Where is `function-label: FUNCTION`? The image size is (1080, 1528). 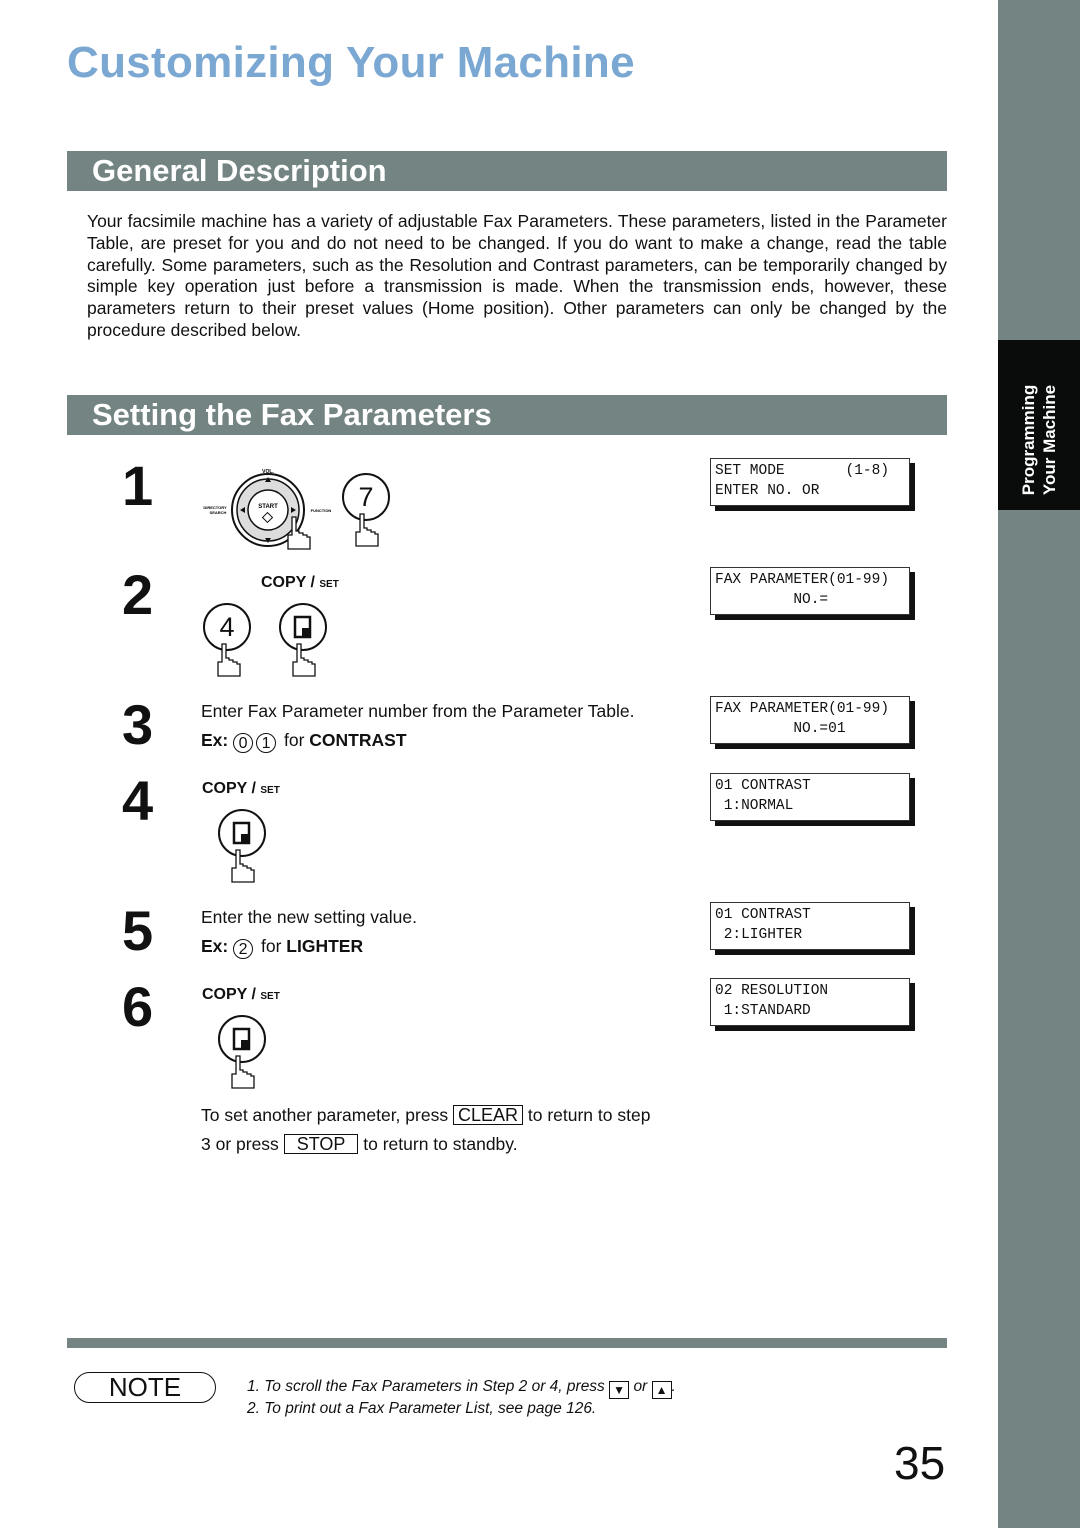 function-label: FUNCTION is located at coordinates (321, 510).